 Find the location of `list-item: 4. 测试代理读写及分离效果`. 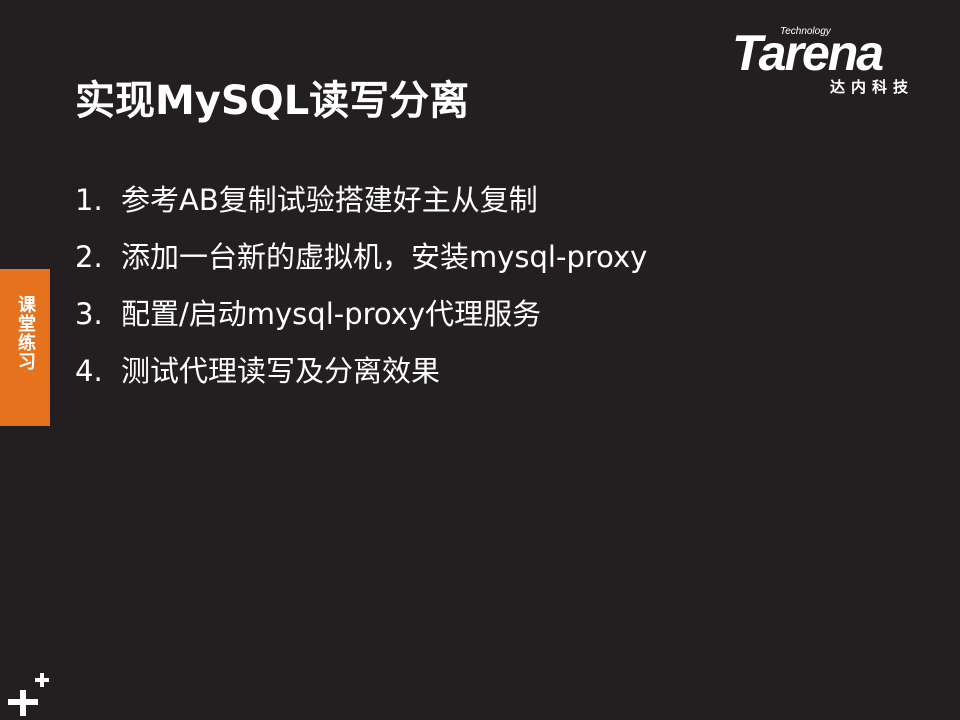

list-item: 4. 测试代理读写及分离效果 is located at coordinates (361, 377).